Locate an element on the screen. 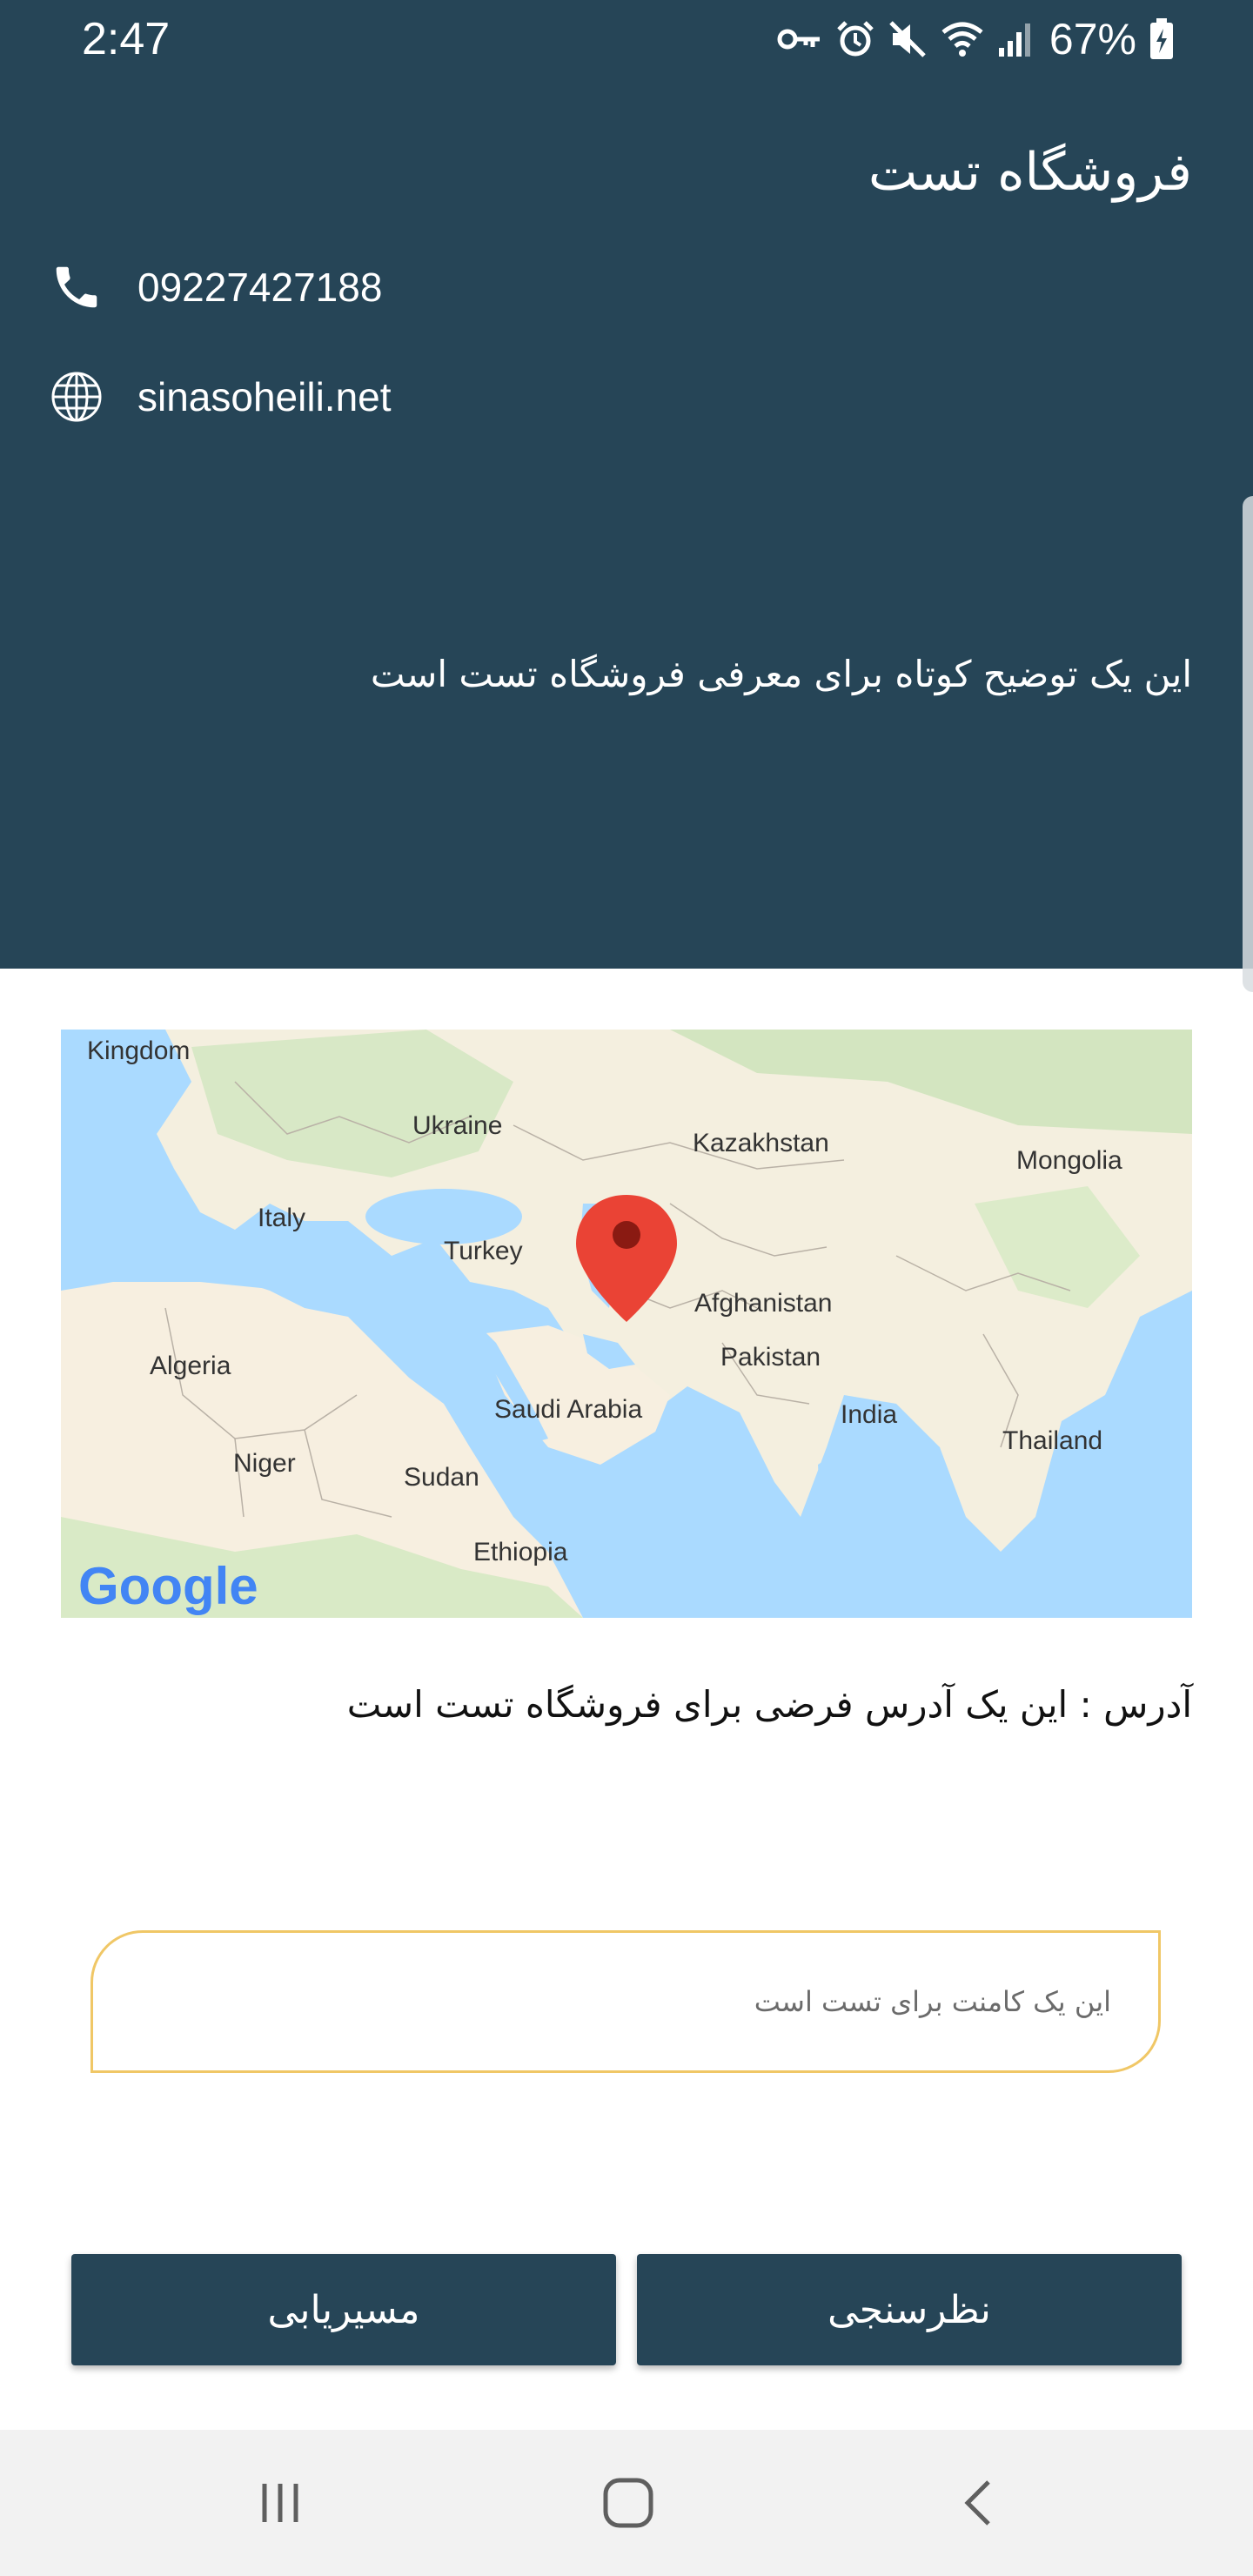 Image resolution: width=1253 pixels, height=2576 pixels. battery-percentage: 67% is located at coordinates (1092, 40).